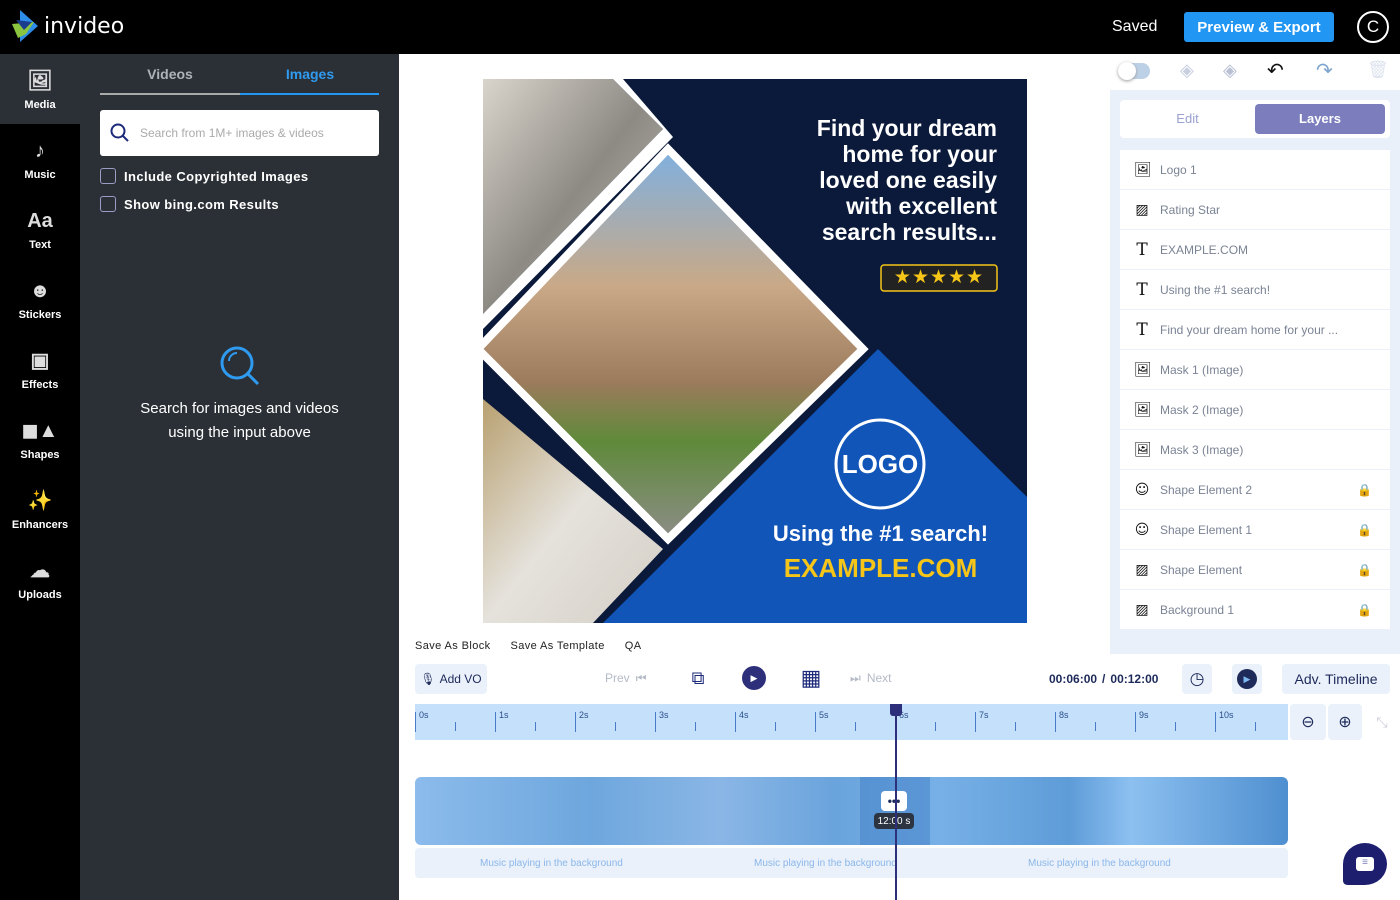 The image size is (1400, 900). I want to click on layer-item: ☺ Shape Element 2 🔒, so click(1255, 489).